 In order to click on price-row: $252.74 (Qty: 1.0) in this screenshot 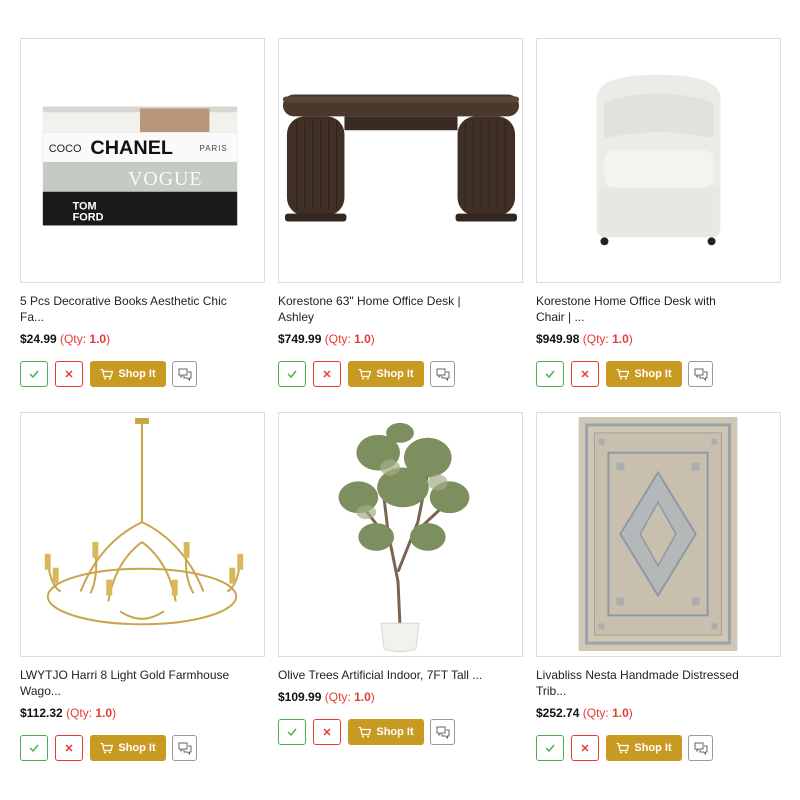, I will do `click(584, 713)`.